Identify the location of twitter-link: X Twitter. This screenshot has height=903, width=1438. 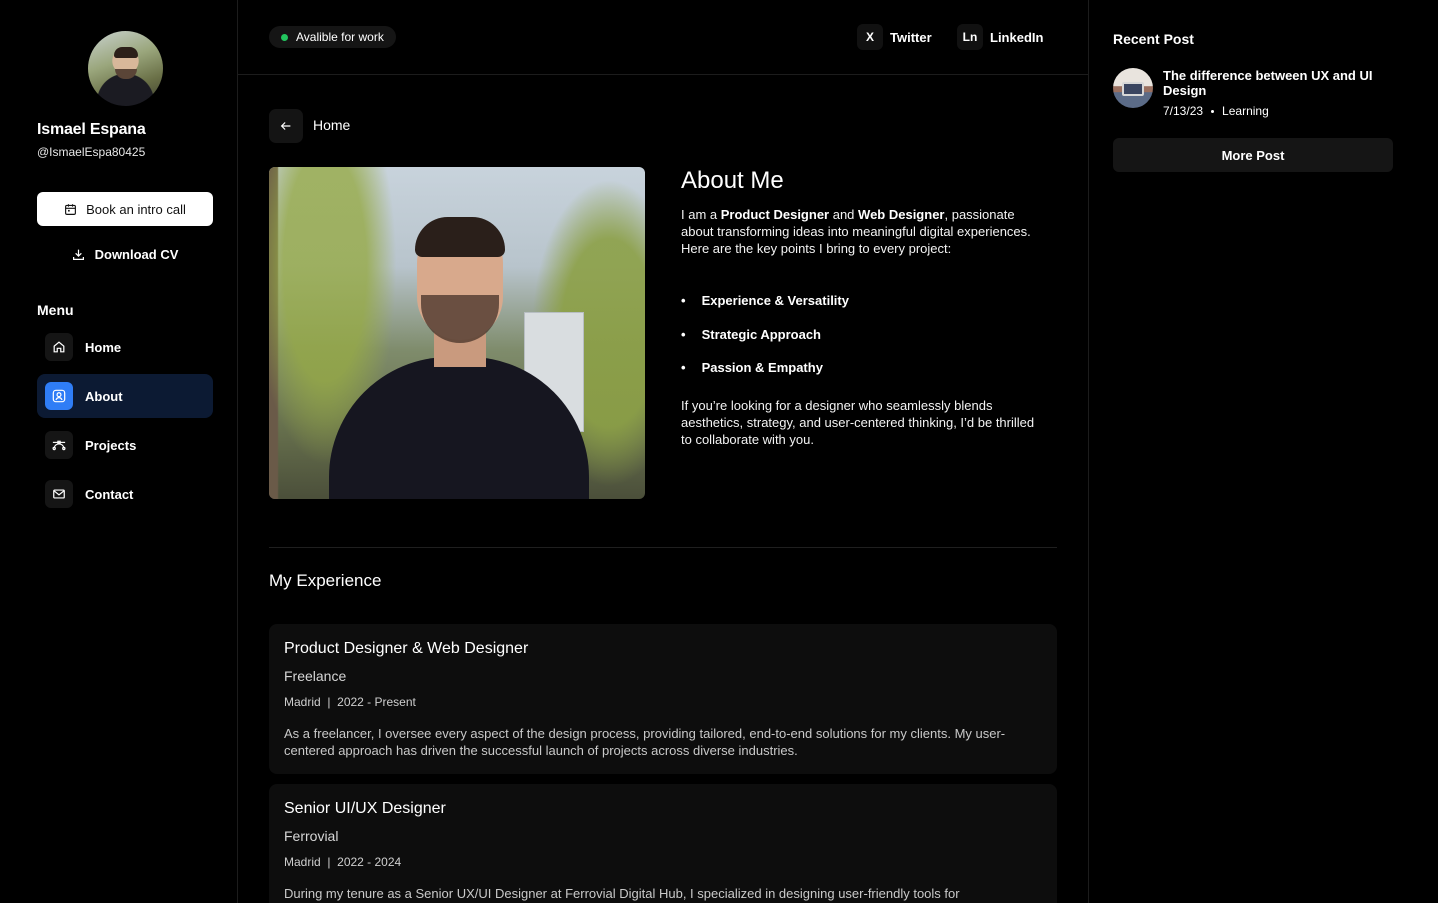
(894, 37).